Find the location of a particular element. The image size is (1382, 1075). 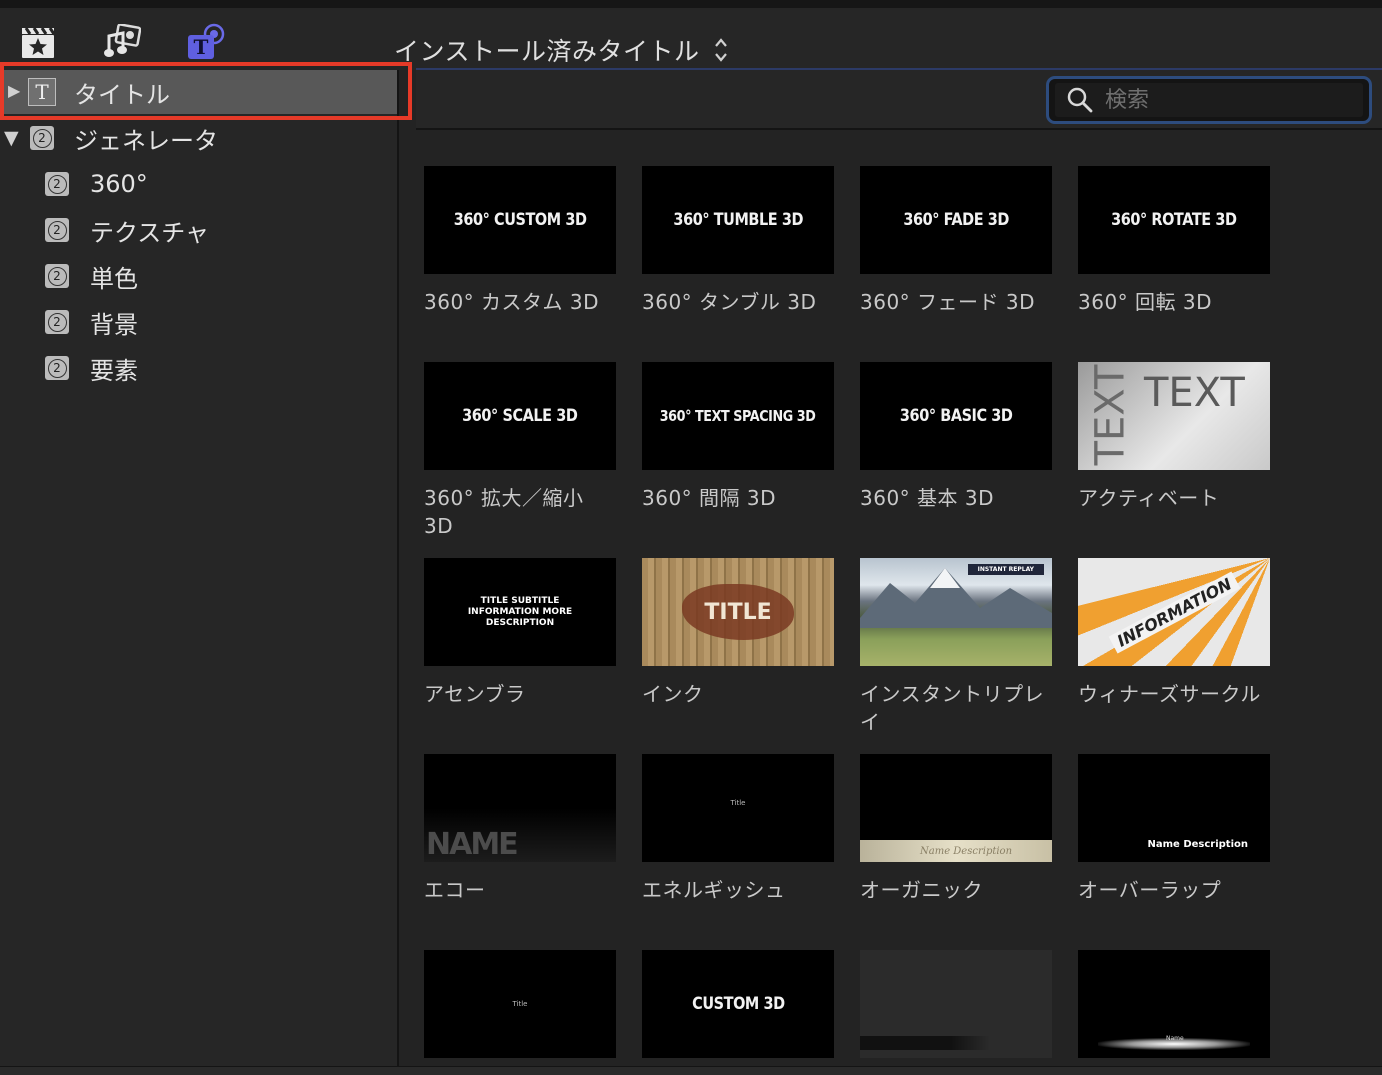

sidebar-item-label: タイトル is located at coordinates (122, 94).